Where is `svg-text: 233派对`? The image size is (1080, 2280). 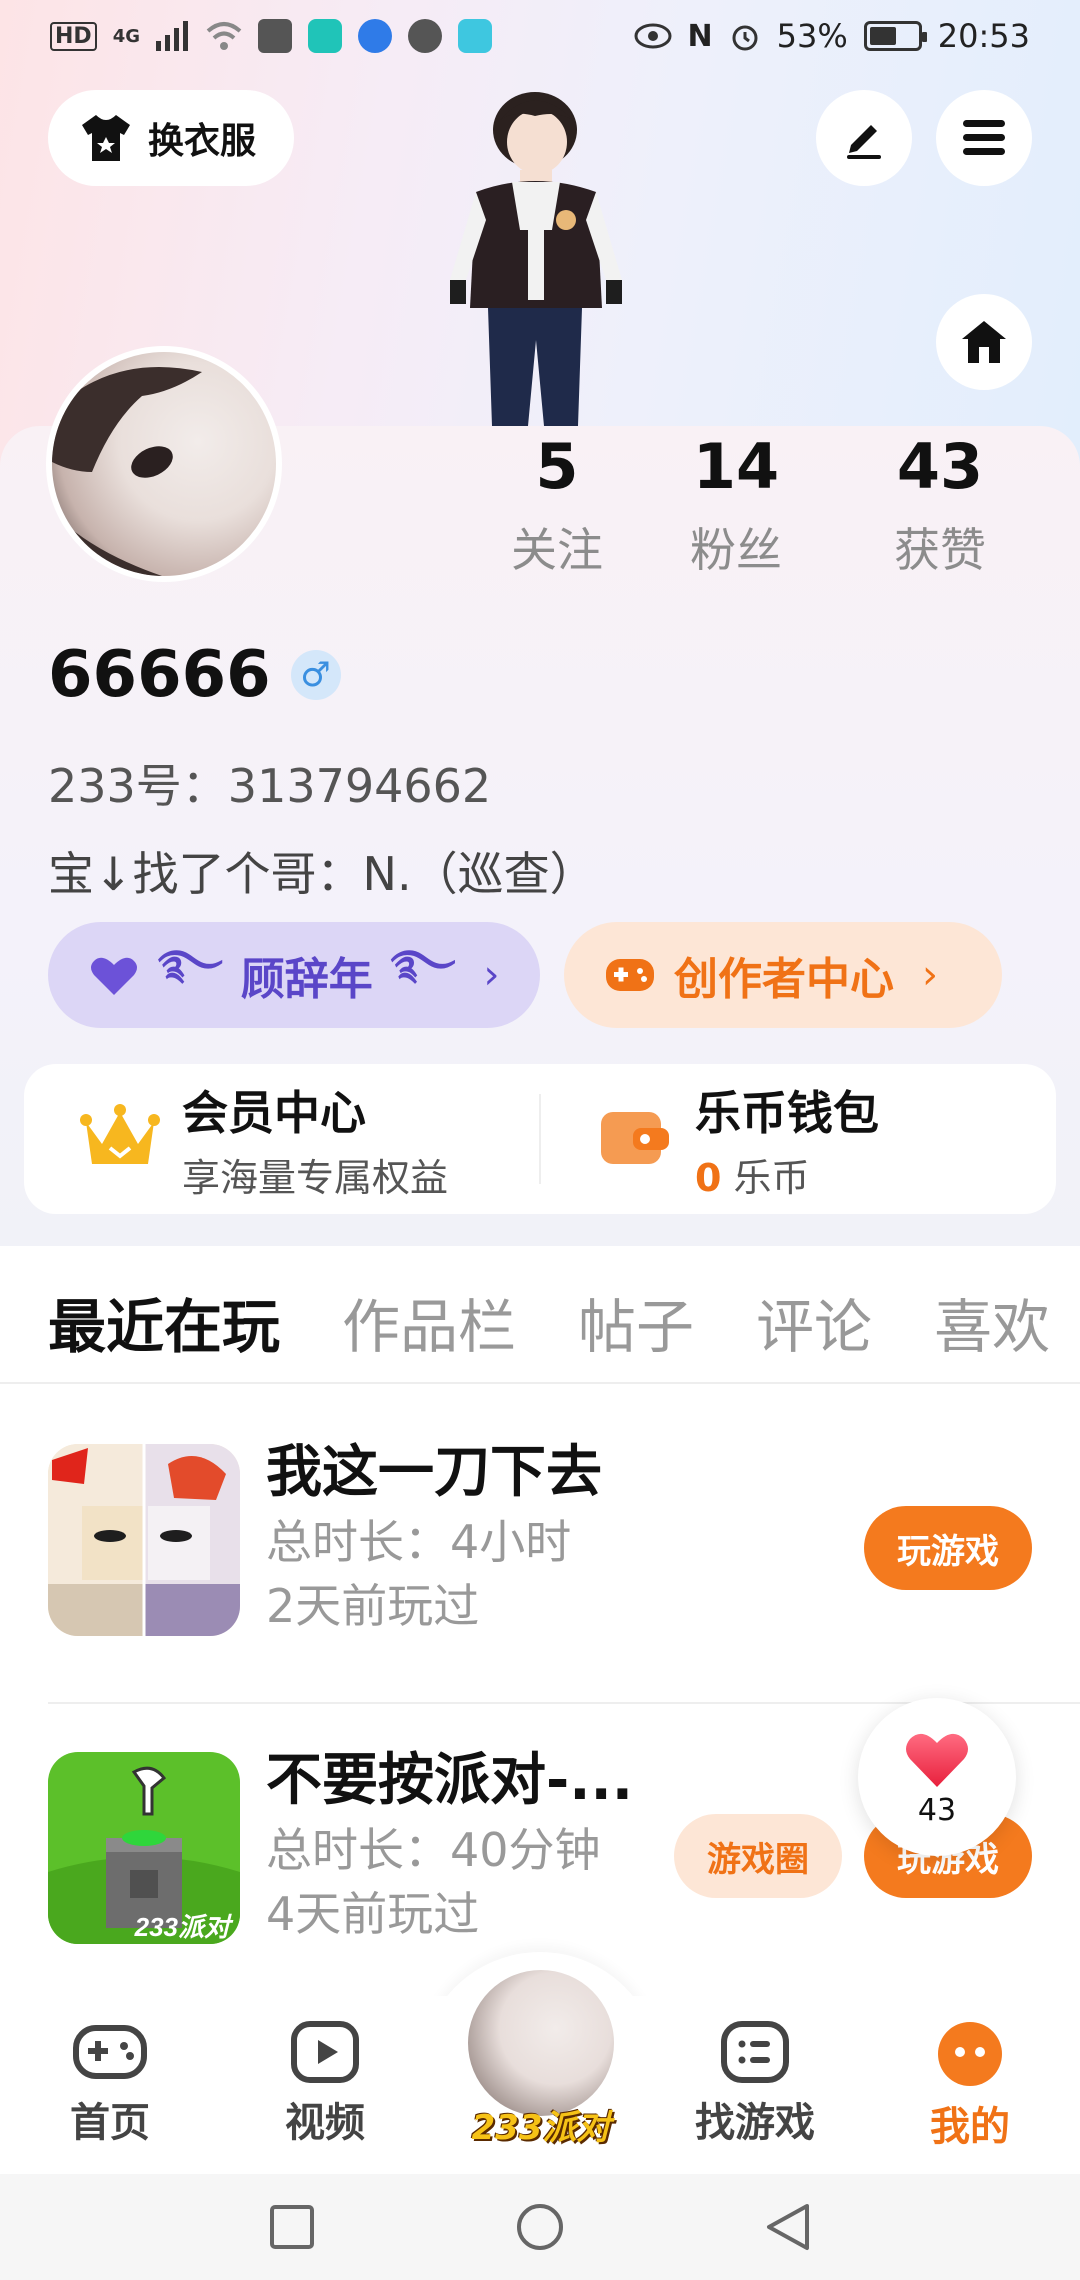
svg-text: 233派对 is located at coordinates (184, 1927).